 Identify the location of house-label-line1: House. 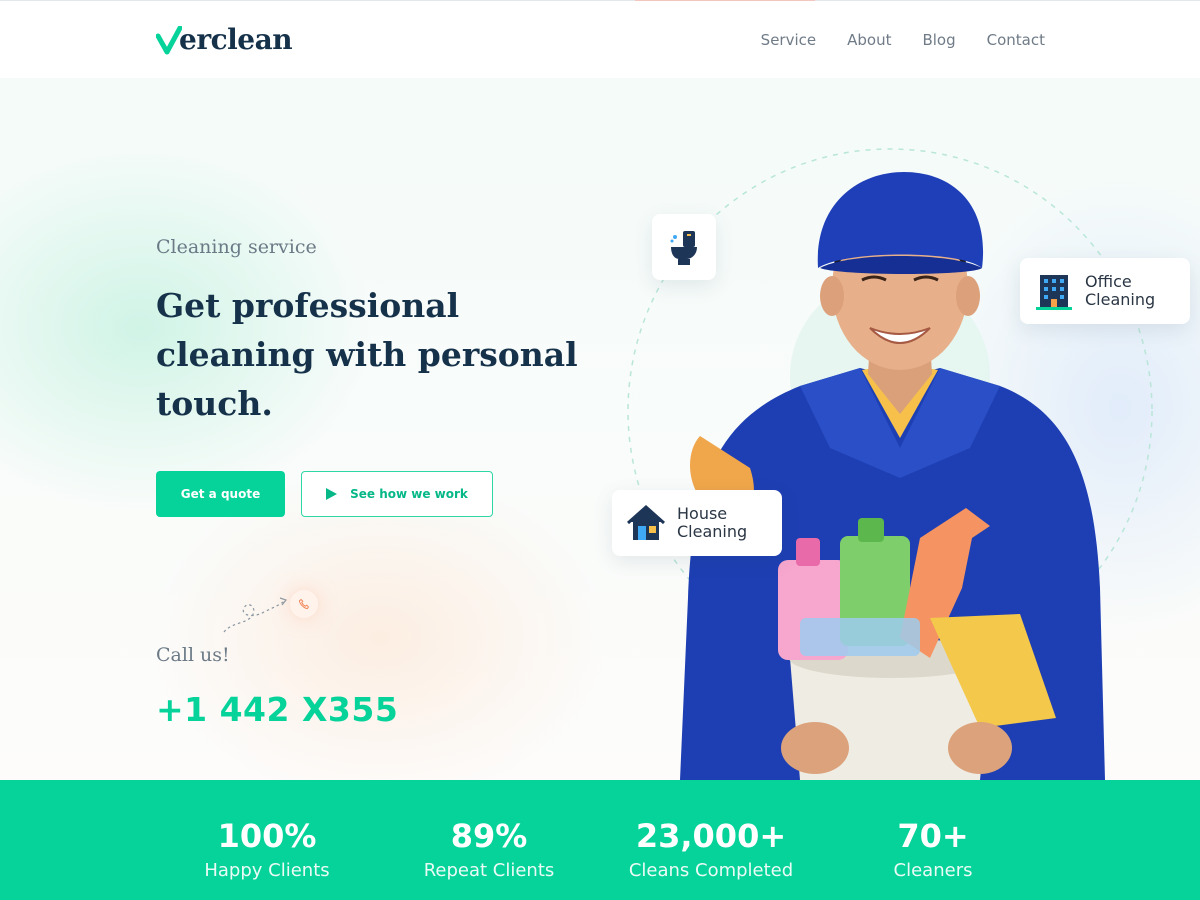
(702, 513).